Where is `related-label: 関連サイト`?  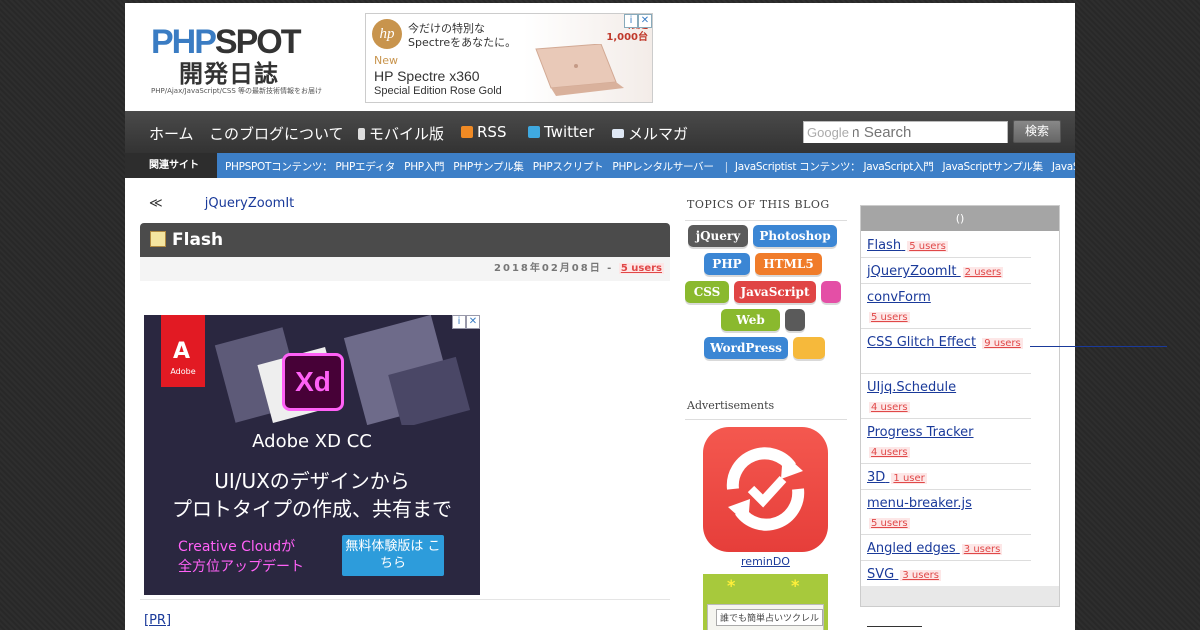
related-label: 関連サイト is located at coordinates (171, 165).